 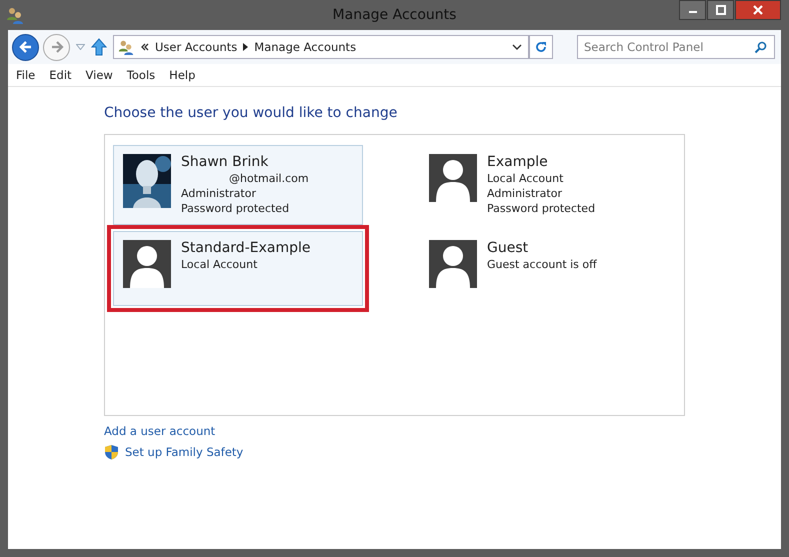 I want to click on window-title: Manage Accounts, so click(x=394, y=15).